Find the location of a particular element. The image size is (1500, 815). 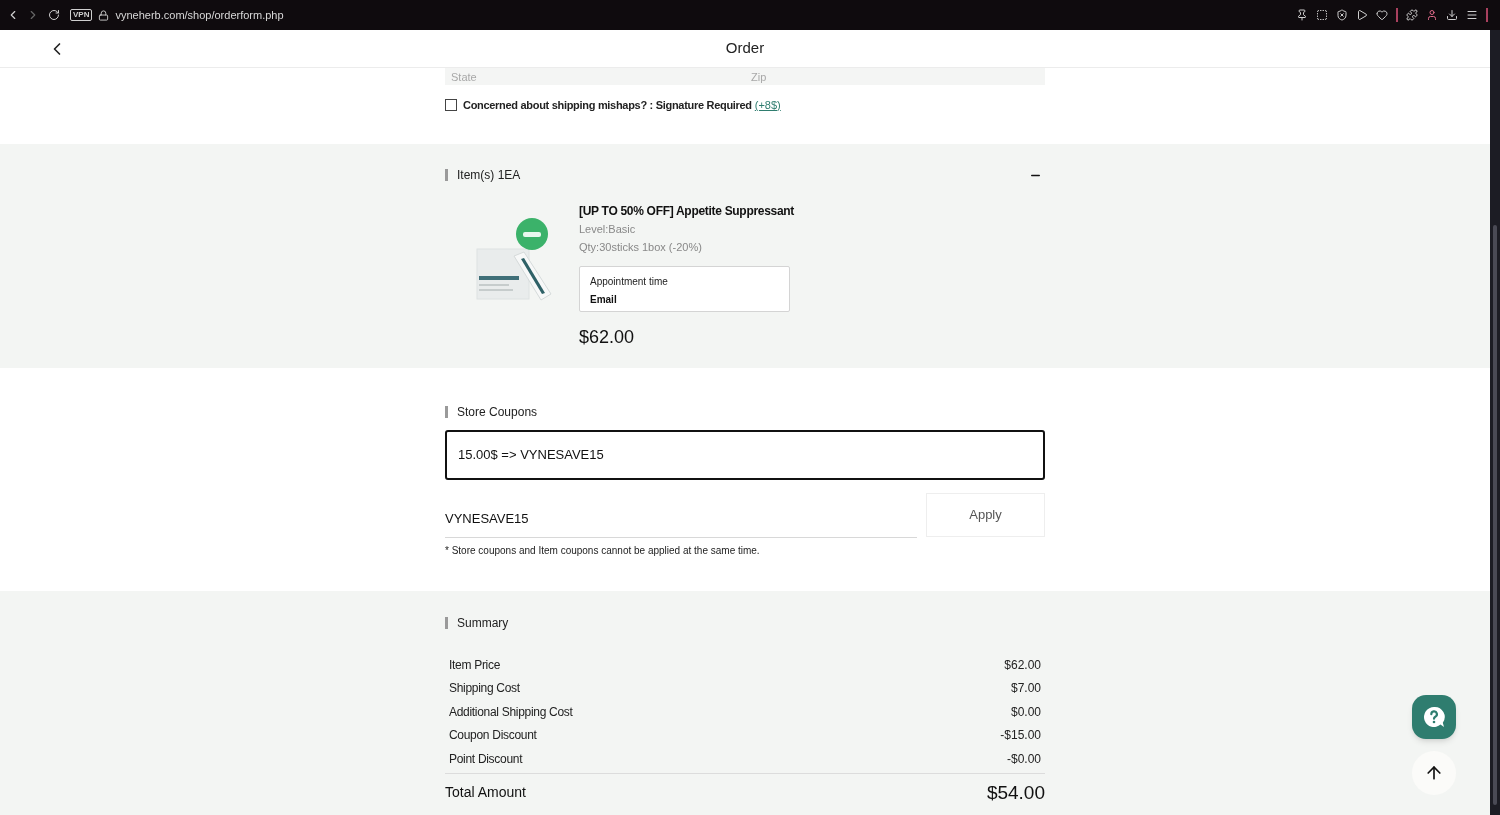

summary-value: $0.00 is located at coordinates (1025, 712).